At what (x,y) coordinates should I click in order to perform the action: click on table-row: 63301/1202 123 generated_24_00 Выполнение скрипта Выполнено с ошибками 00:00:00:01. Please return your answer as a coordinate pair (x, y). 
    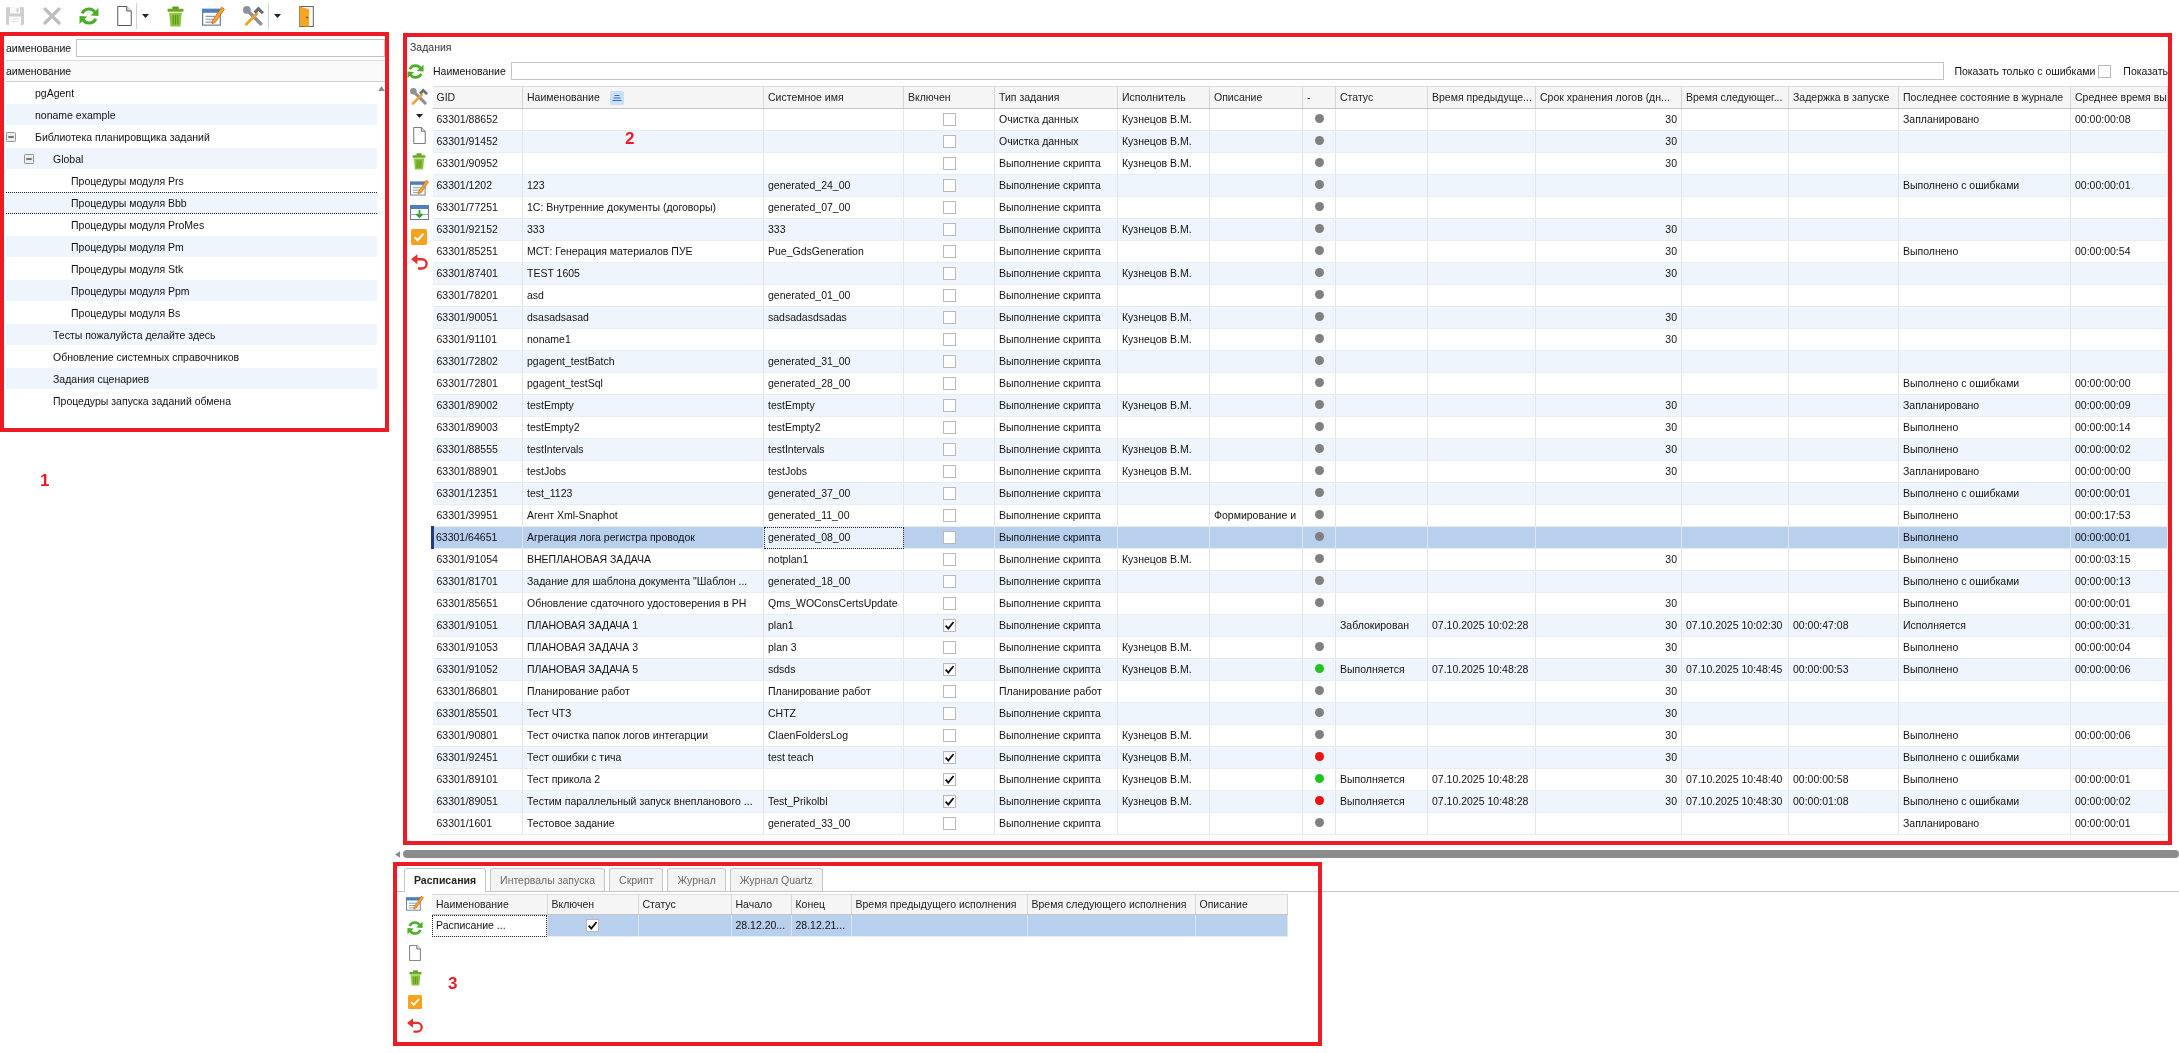
    Looking at the image, I should click on (1300, 185).